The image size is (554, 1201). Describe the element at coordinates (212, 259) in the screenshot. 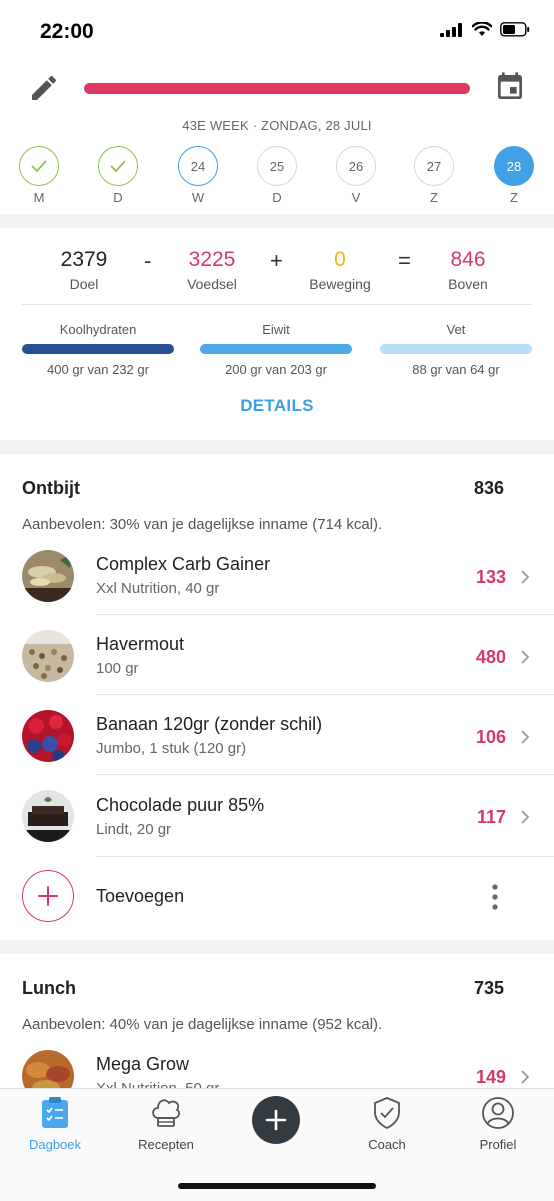

I see `food-value: 3225` at that location.